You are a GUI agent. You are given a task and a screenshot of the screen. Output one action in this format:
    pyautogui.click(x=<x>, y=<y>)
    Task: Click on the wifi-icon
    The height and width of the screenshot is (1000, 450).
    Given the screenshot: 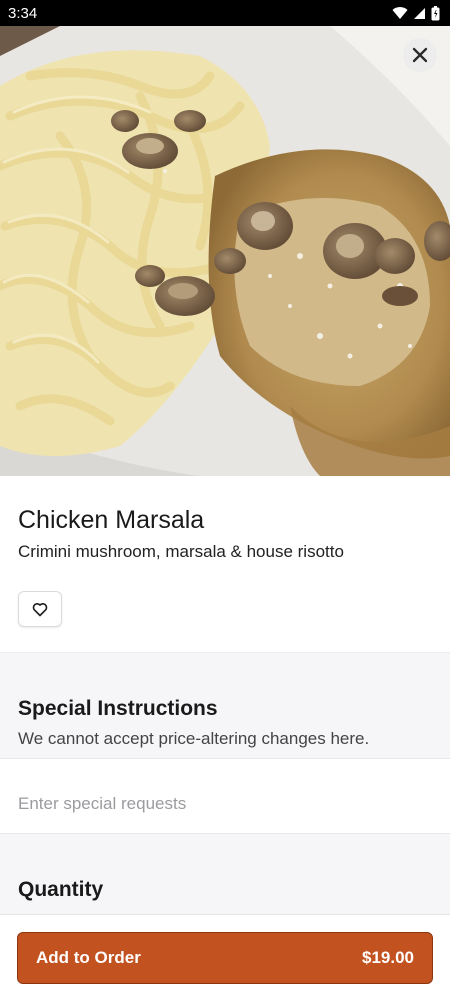 What is the action you would take?
    pyautogui.click(x=400, y=13)
    